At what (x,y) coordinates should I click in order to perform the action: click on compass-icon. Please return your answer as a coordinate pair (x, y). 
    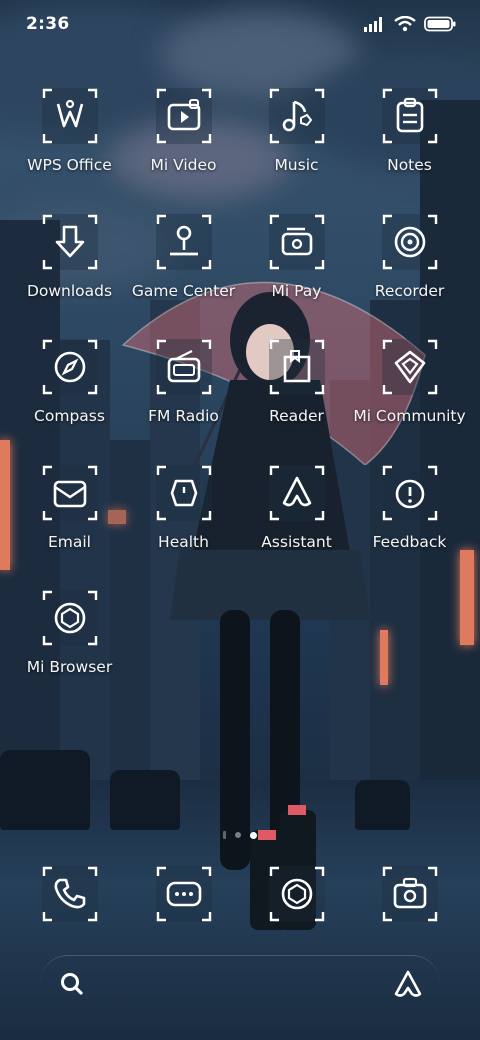
    Looking at the image, I should click on (69, 367).